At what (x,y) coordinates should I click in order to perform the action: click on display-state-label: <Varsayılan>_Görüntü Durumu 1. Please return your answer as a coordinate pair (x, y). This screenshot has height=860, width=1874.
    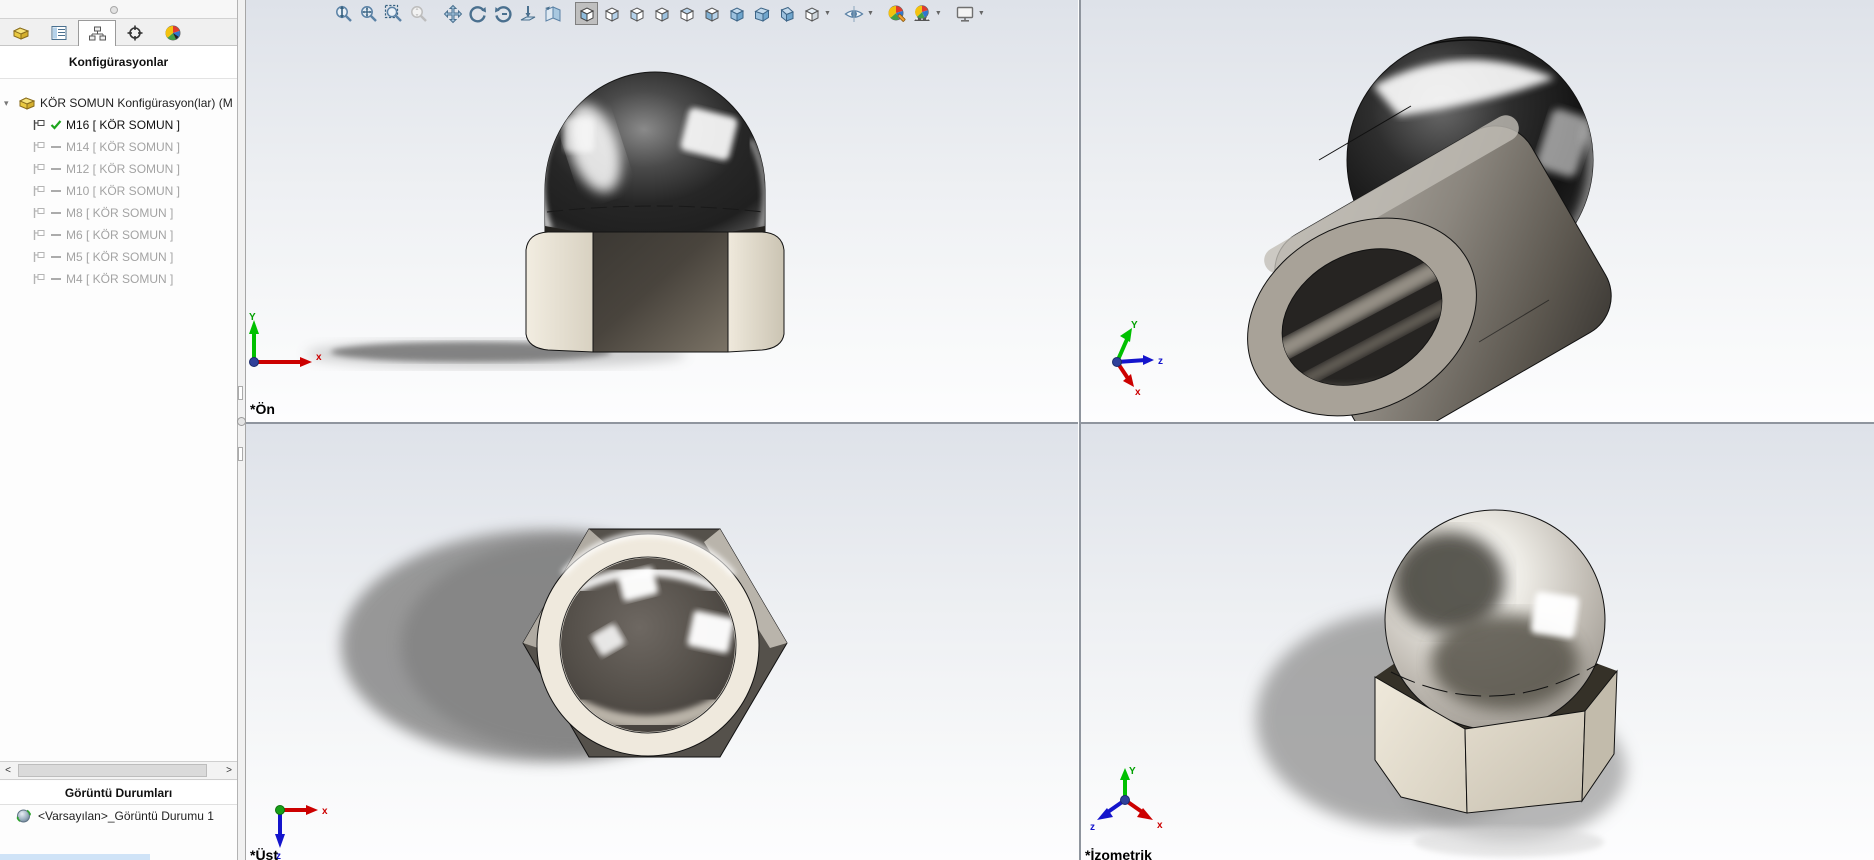
    Looking at the image, I should click on (126, 815).